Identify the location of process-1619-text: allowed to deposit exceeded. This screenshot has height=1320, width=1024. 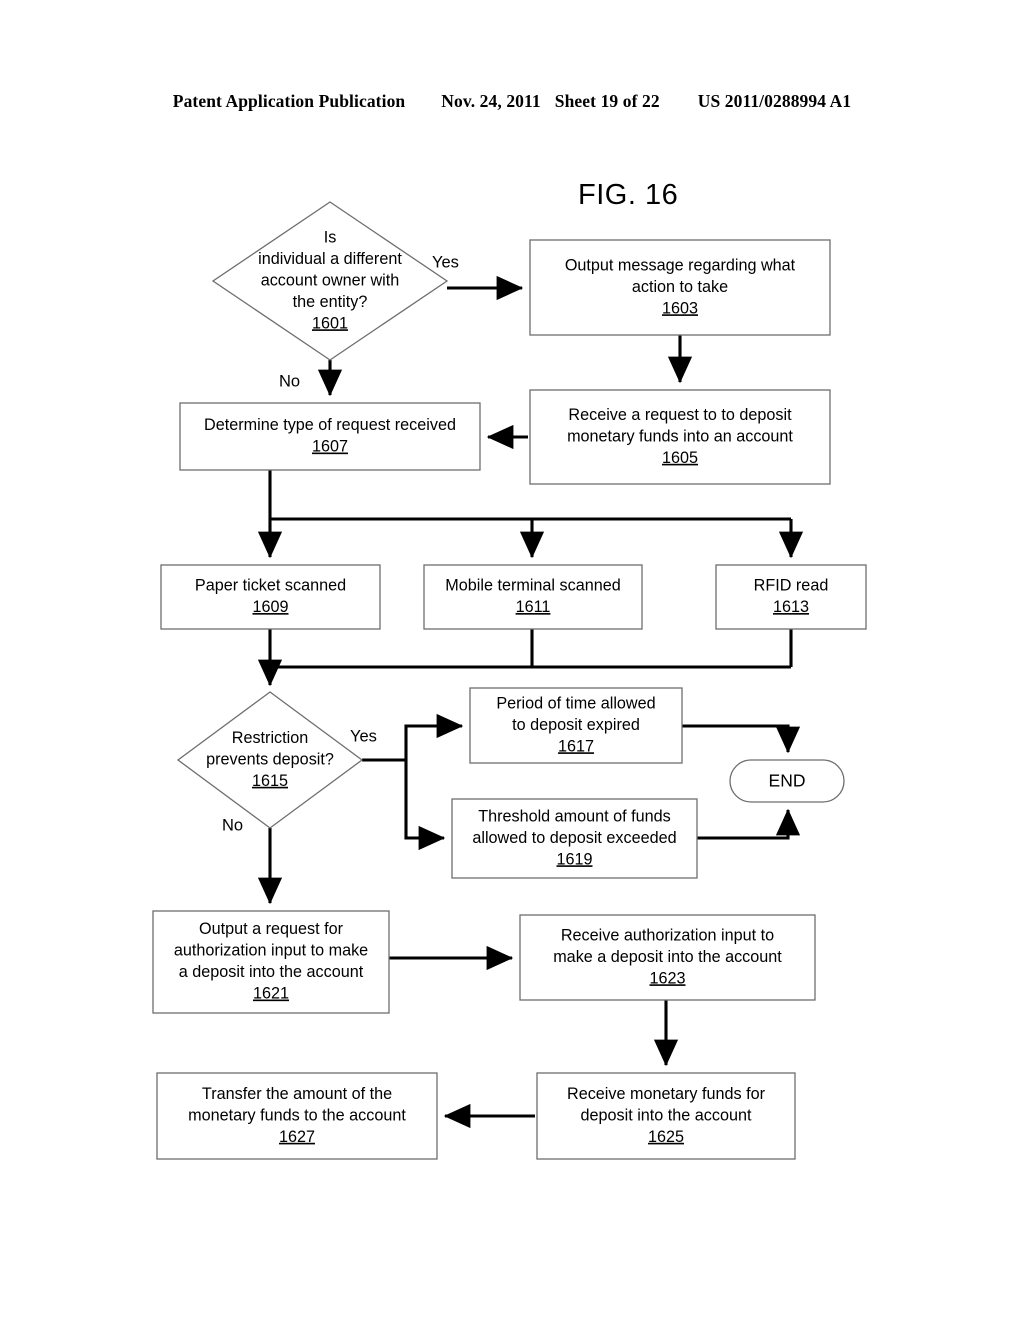
(574, 838).